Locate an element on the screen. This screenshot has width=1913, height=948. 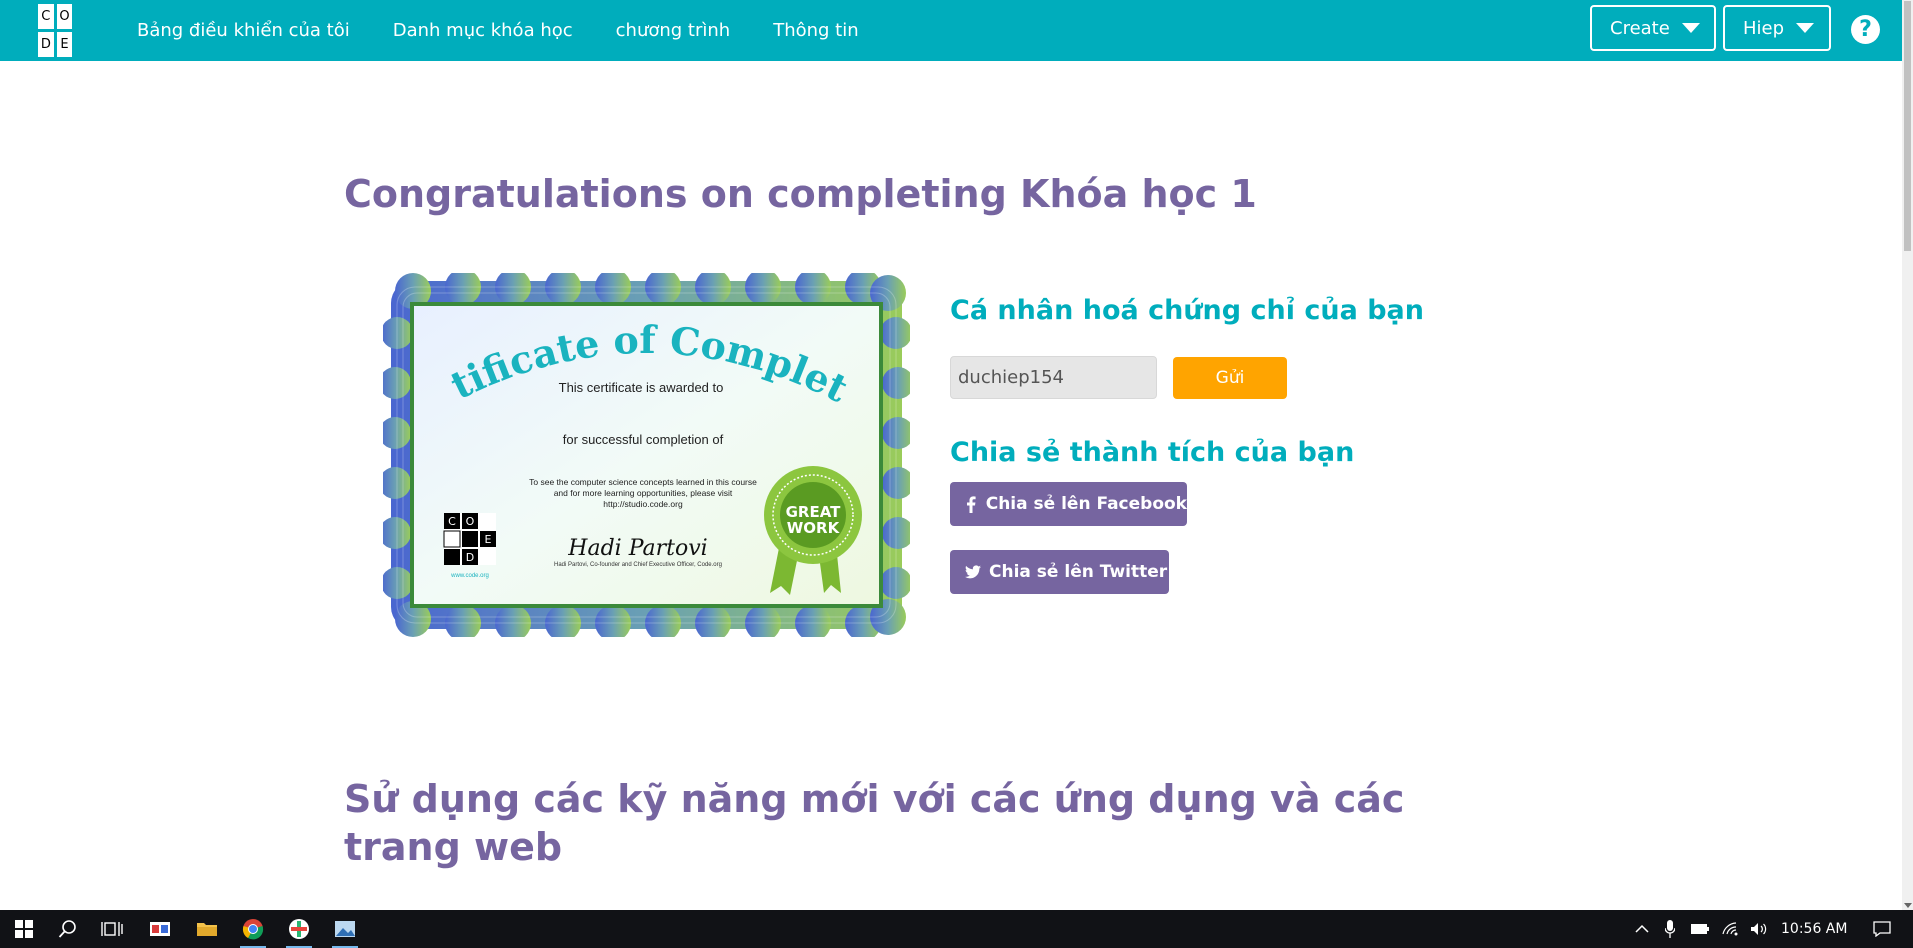
share-facebook-label: Chia sẻ lên Facebook is located at coordinates (1086, 504).